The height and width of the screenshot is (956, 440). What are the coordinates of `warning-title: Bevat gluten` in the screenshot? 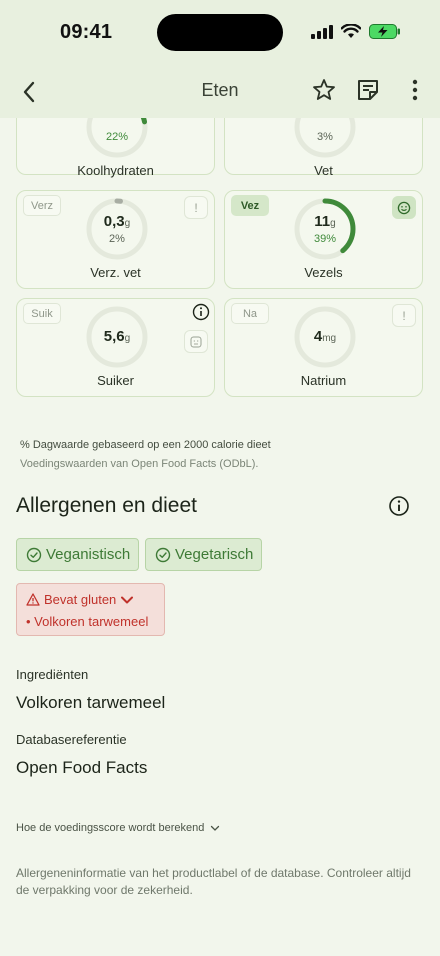 It's located at (80, 599).